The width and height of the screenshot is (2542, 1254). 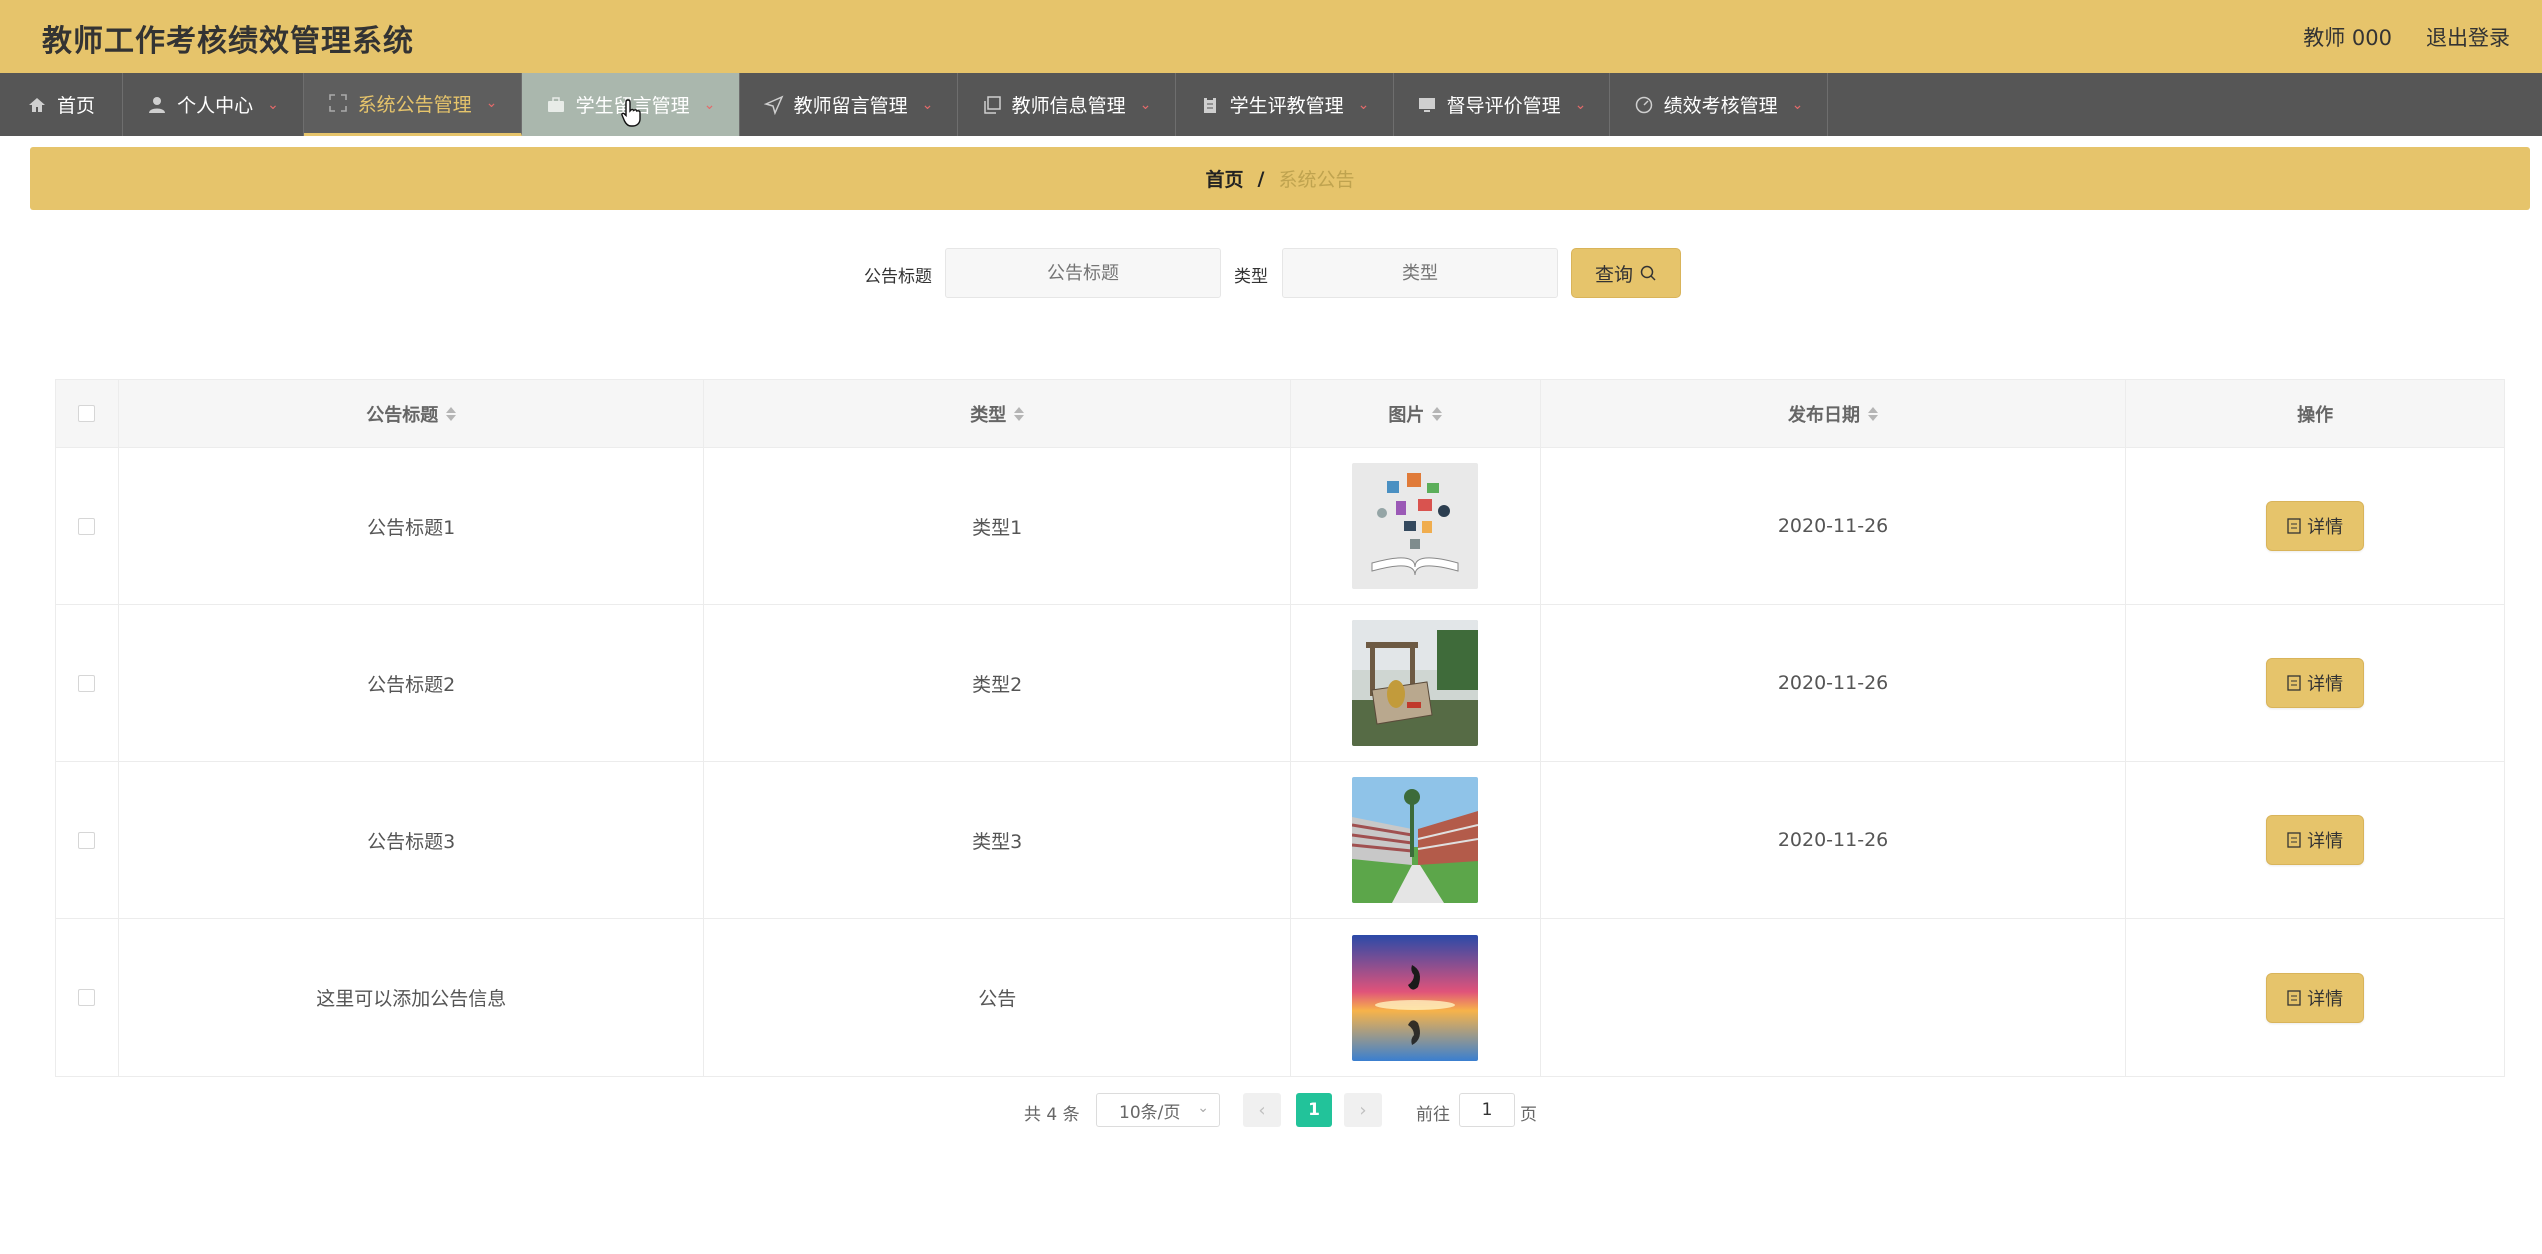 What do you see at coordinates (228, 41) in the screenshot?
I see `app-title: 教师工作考核绩效管理系统` at bounding box center [228, 41].